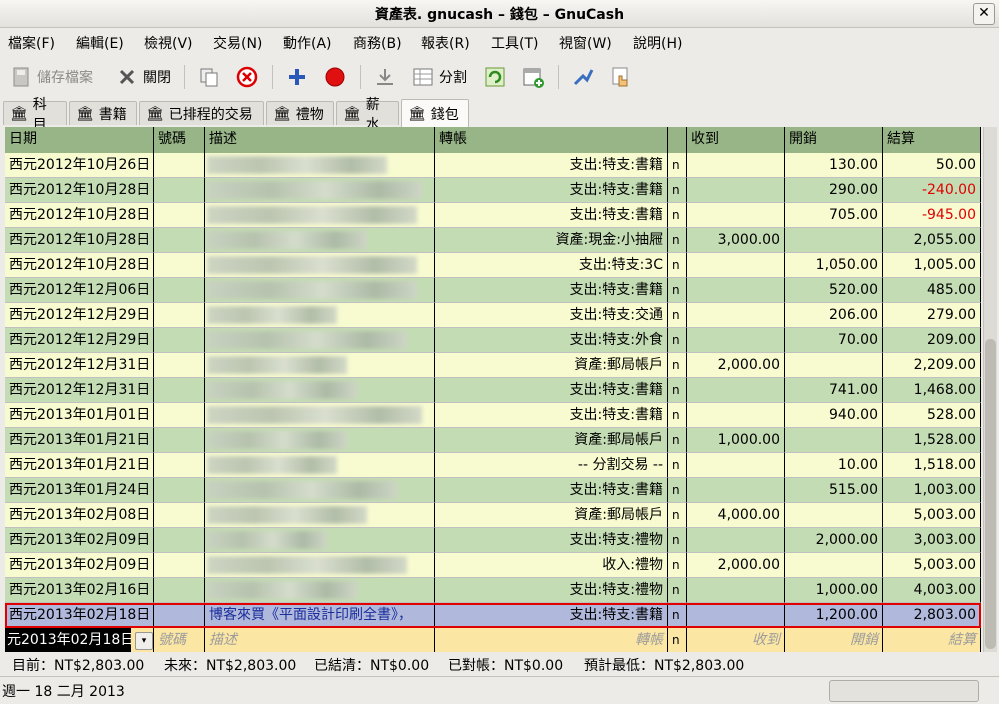  I want to click on table-row: 西元2012年10月26日 支出:特支:書籍 n 130.00 50.00, so click(493, 165).